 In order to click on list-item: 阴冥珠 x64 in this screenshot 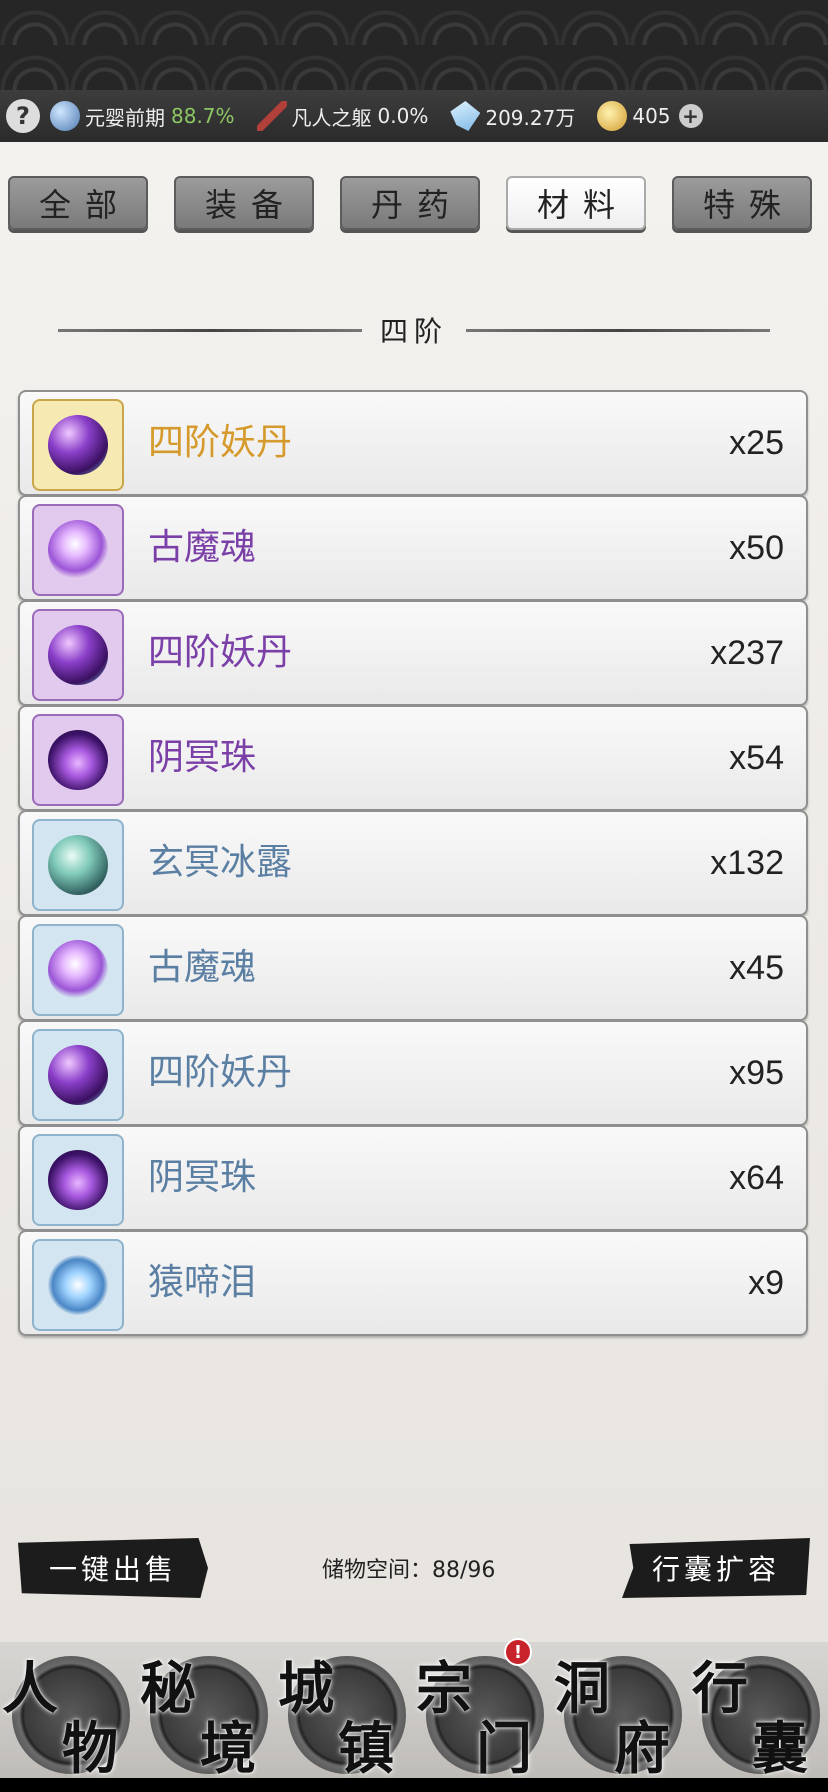, I will do `click(413, 1178)`.